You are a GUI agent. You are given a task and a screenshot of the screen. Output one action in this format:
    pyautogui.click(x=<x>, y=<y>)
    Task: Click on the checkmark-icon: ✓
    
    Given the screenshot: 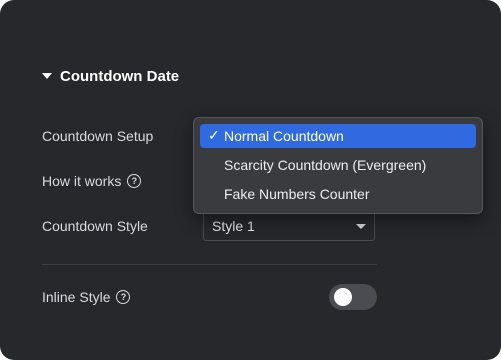 What is the action you would take?
    pyautogui.click(x=214, y=135)
    